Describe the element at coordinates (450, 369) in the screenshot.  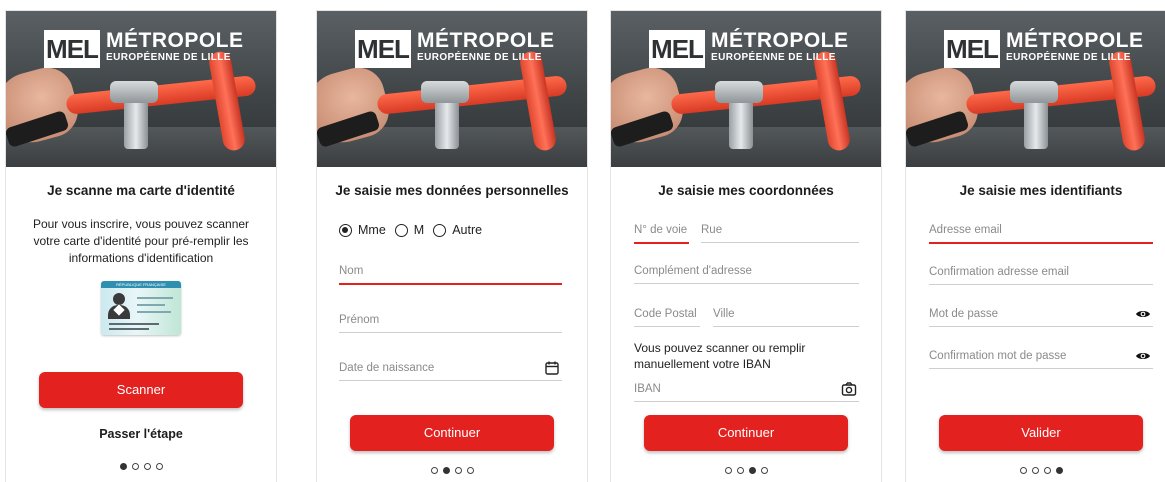
I see `birthdate-field: Date de naissance` at that location.